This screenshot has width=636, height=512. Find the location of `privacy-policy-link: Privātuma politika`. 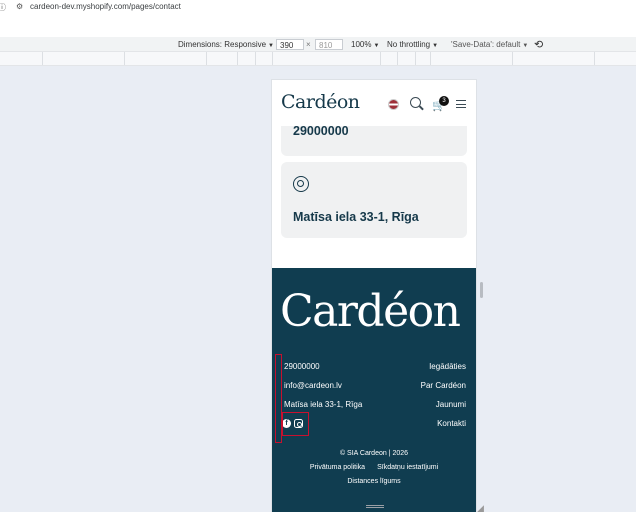

privacy-policy-link: Privātuma politika is located at coordinates (337, 467).